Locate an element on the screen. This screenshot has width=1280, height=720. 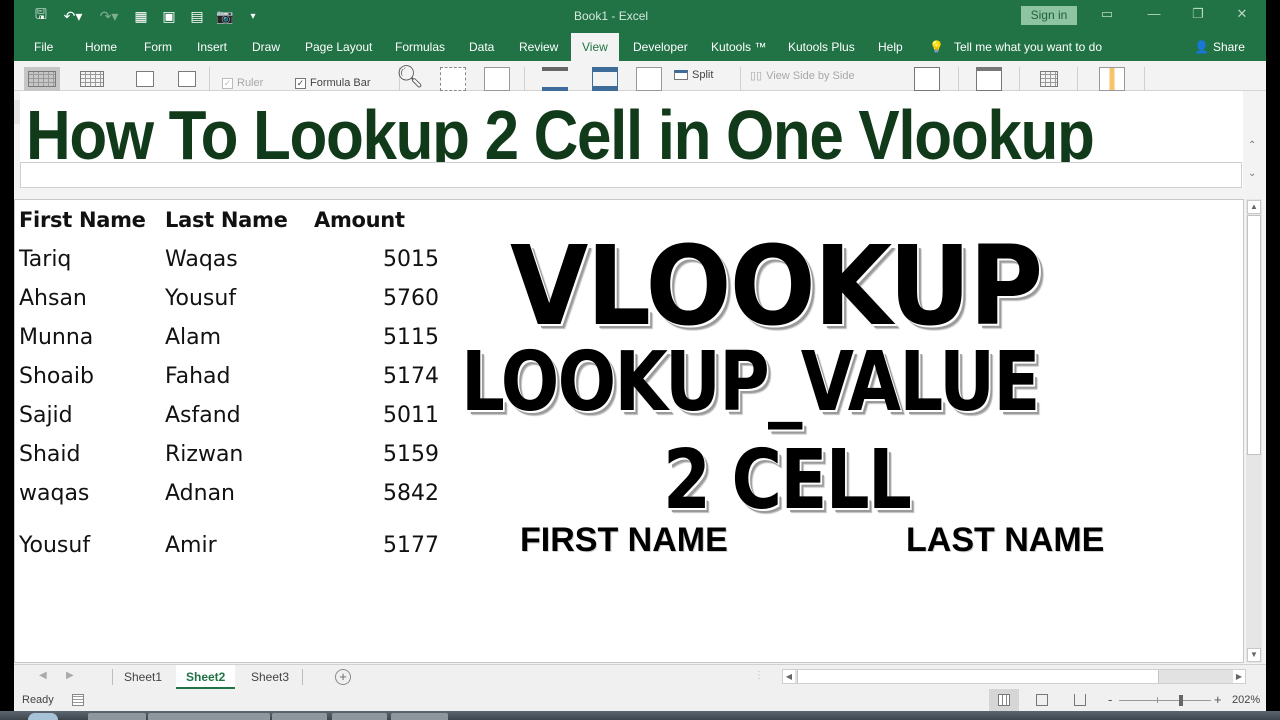
tab-split-handle: ⋮ is located at coordinates (759, 675).